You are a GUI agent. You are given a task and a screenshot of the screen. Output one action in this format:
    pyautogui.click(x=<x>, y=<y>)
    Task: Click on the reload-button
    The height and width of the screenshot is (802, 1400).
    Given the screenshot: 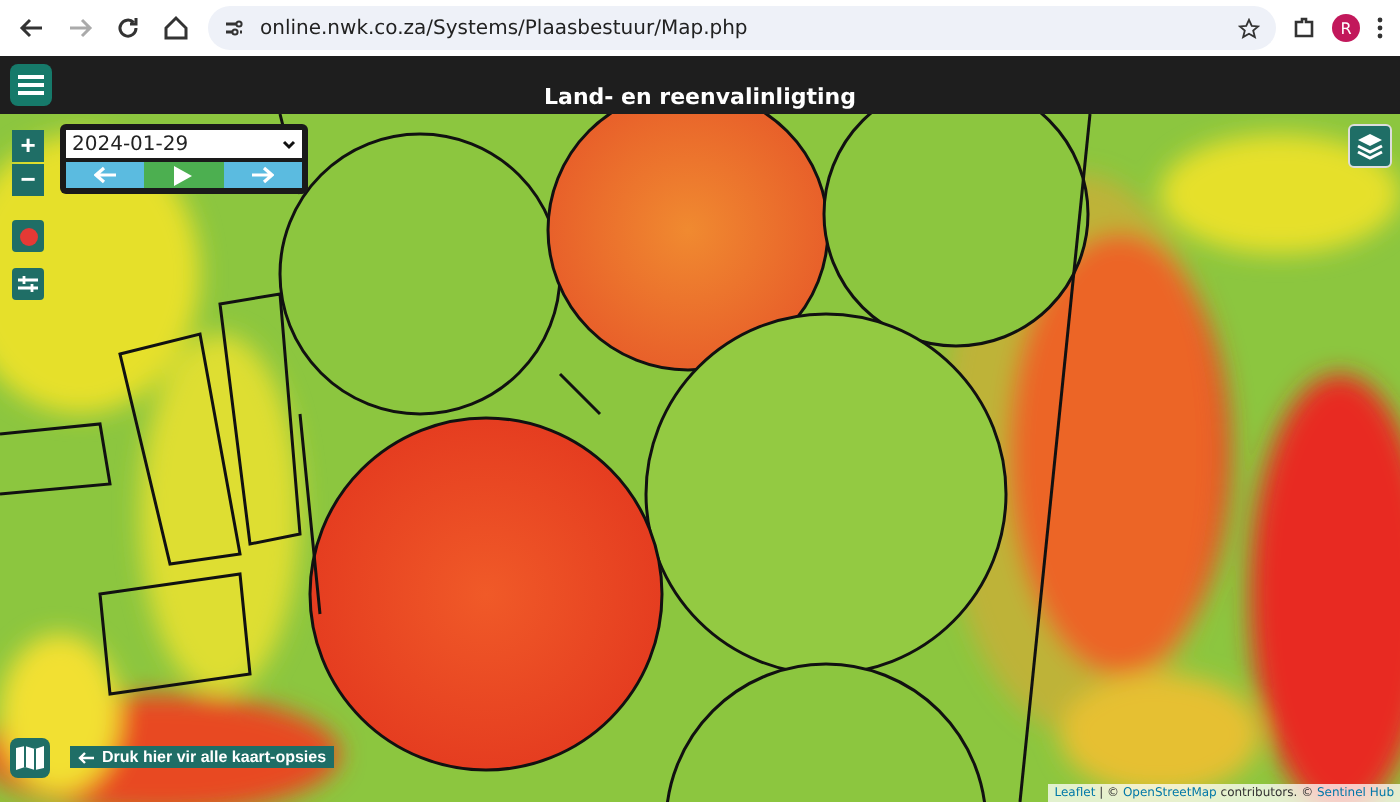 What is the action you would take?
    pyautogui.click(x=128, y=28)
    